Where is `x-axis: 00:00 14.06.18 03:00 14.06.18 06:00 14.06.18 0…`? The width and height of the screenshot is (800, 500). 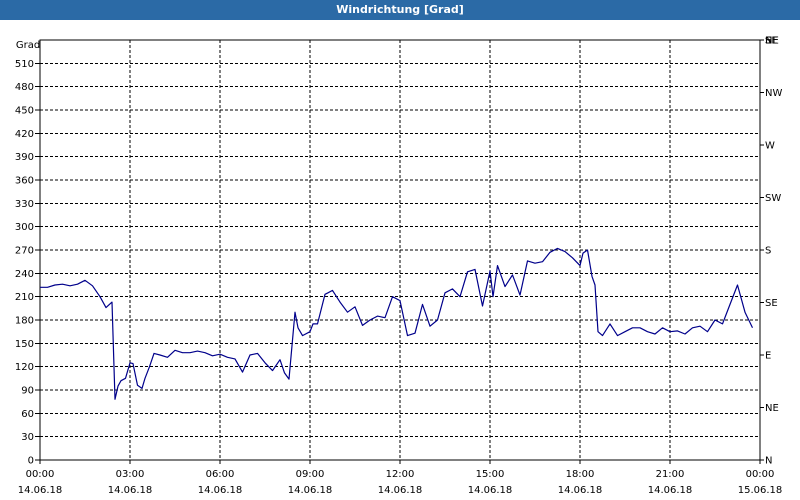 x-axis: 00:00 14.06.18 03:00 14.06.18 06:00 14.06.18 0… is located at coordinates (400, 478).